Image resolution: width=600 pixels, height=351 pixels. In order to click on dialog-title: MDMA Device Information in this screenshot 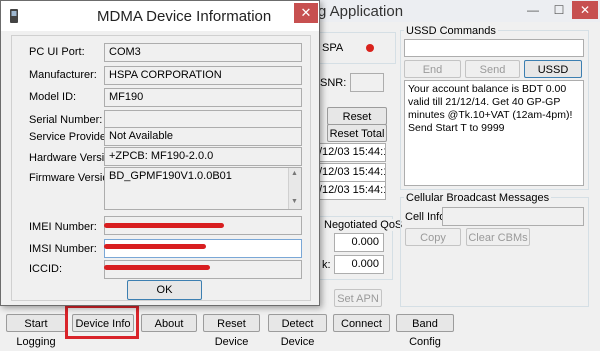, I will do `click(184, 16)`.